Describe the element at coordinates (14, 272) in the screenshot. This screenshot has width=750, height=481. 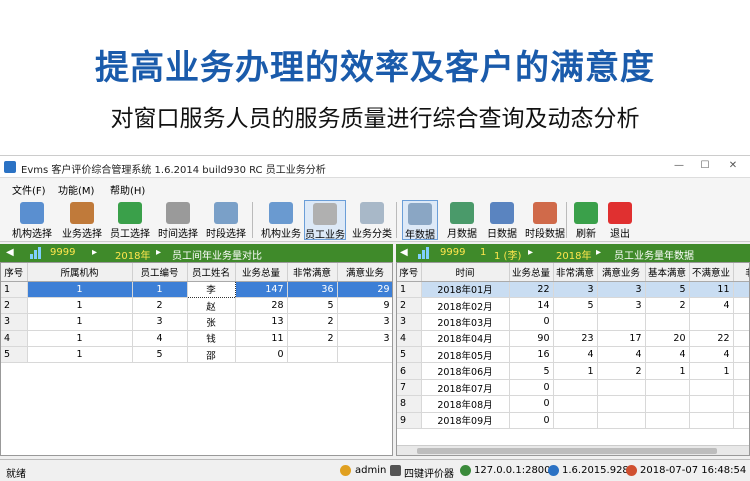
I see `column-header: 序号` at that location.